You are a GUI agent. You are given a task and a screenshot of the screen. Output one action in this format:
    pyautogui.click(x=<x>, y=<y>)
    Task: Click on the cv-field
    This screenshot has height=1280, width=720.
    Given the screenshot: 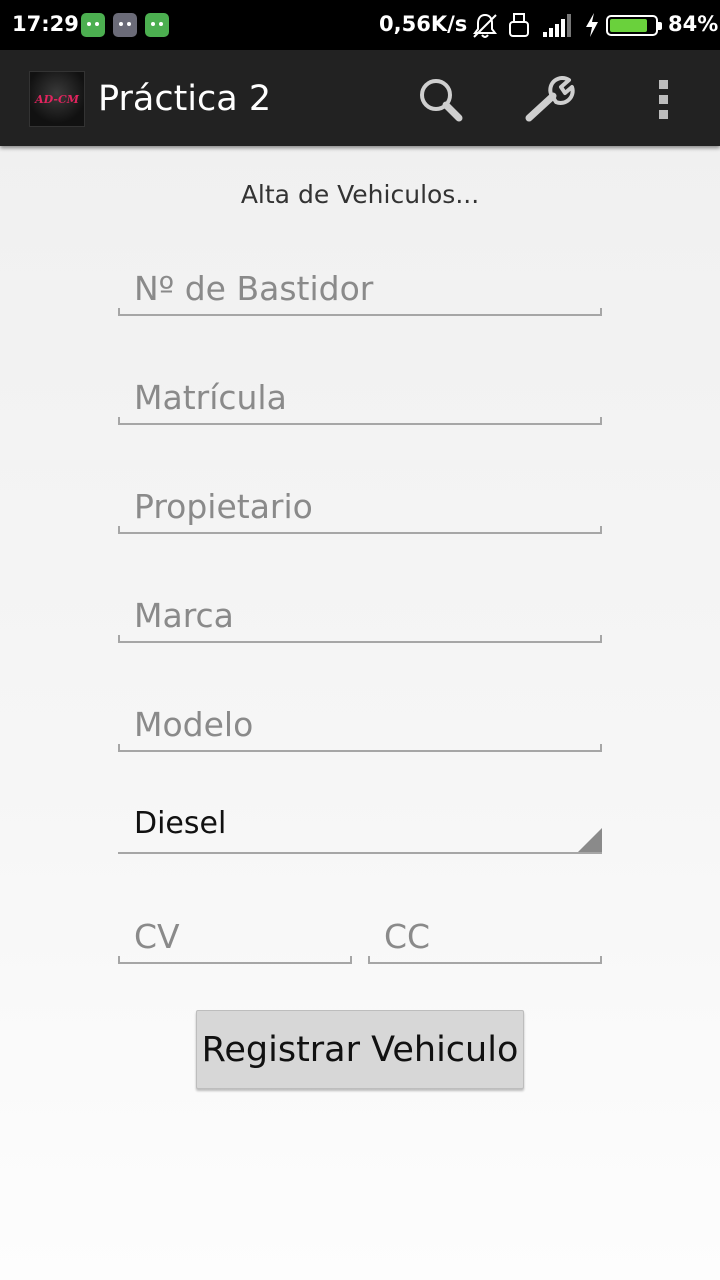 What is the action you would take?
    pyautogui.click(x=235, y=934)
    